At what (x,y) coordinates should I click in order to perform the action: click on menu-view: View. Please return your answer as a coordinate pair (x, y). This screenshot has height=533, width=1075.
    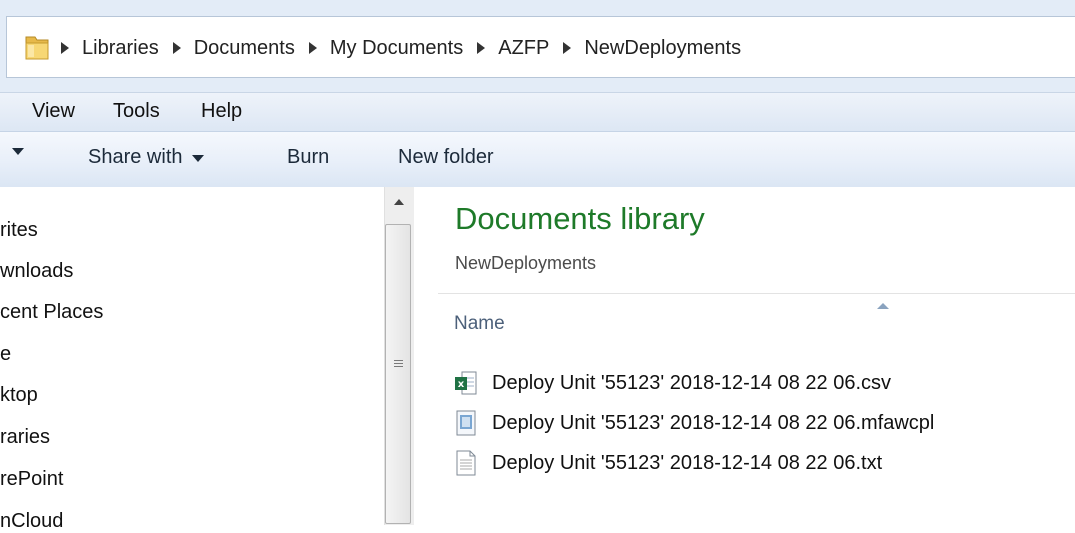
    Looking at the image, I should click on (53, 111).